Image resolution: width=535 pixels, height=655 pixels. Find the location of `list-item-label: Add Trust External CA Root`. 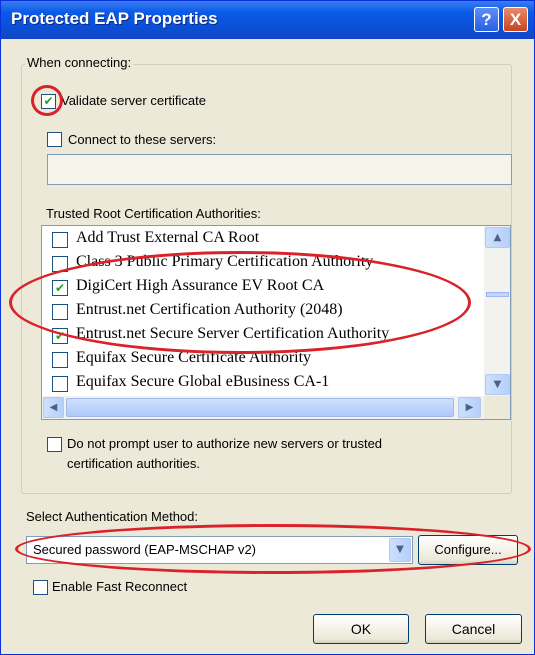

list-item-label: Add Trust External CA Root is located at coordinates (168, 237).